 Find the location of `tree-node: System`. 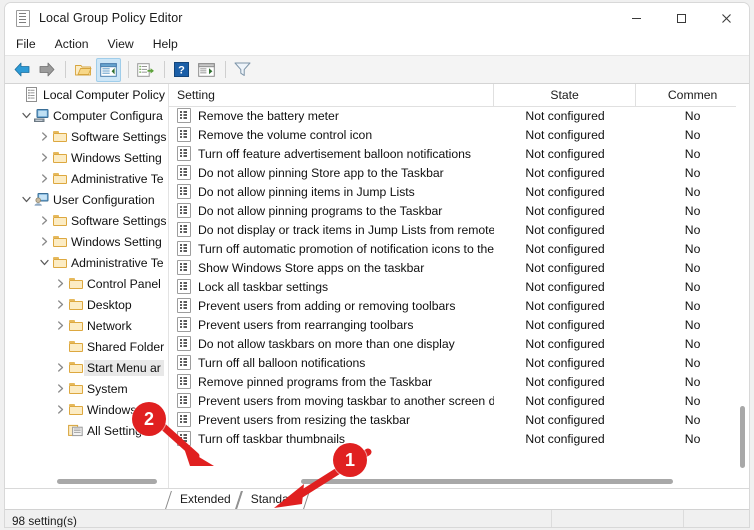

tree-node: System is located at coordinates (86, 388).